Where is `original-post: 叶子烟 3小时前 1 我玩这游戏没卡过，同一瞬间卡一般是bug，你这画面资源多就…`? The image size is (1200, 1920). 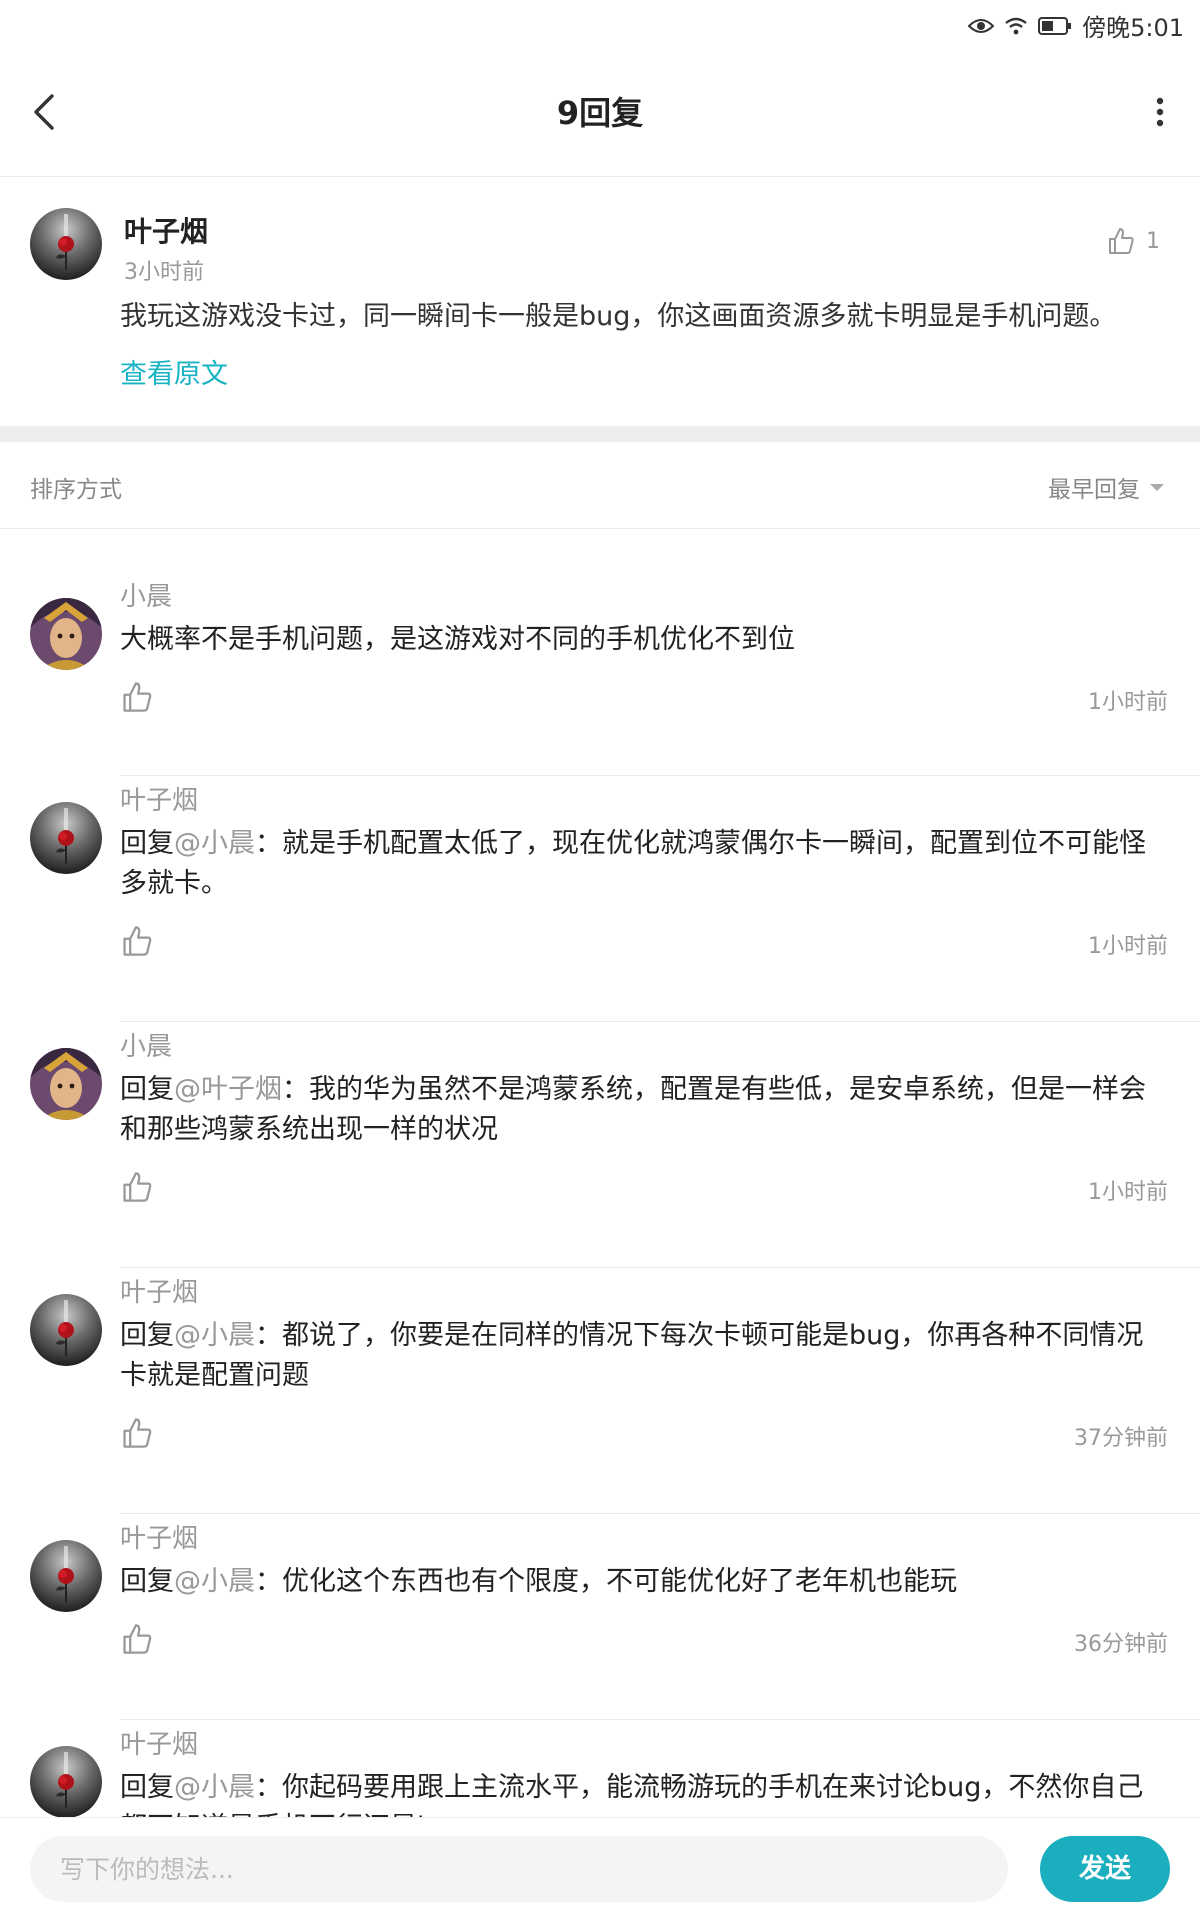
original-post: 叶子烟 3小时前 1 我玩这游戏没卡过，同一瞬间卡一般是bug，你这画面资源多就… is located at coordinates (600, 301).